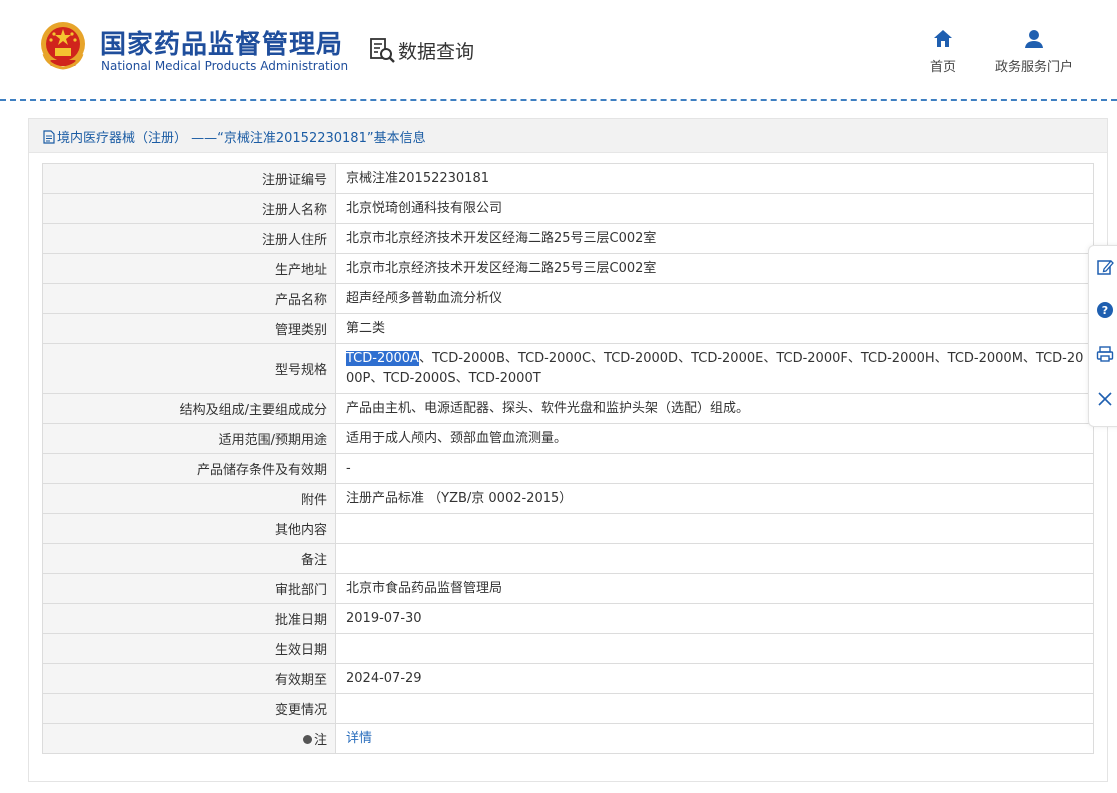 The image size is (1117, 793). What do you see at coordinates (1102, 336) in the screenshot?
I see `floating-toolbar: ?` at bounding box center [1102, 336].